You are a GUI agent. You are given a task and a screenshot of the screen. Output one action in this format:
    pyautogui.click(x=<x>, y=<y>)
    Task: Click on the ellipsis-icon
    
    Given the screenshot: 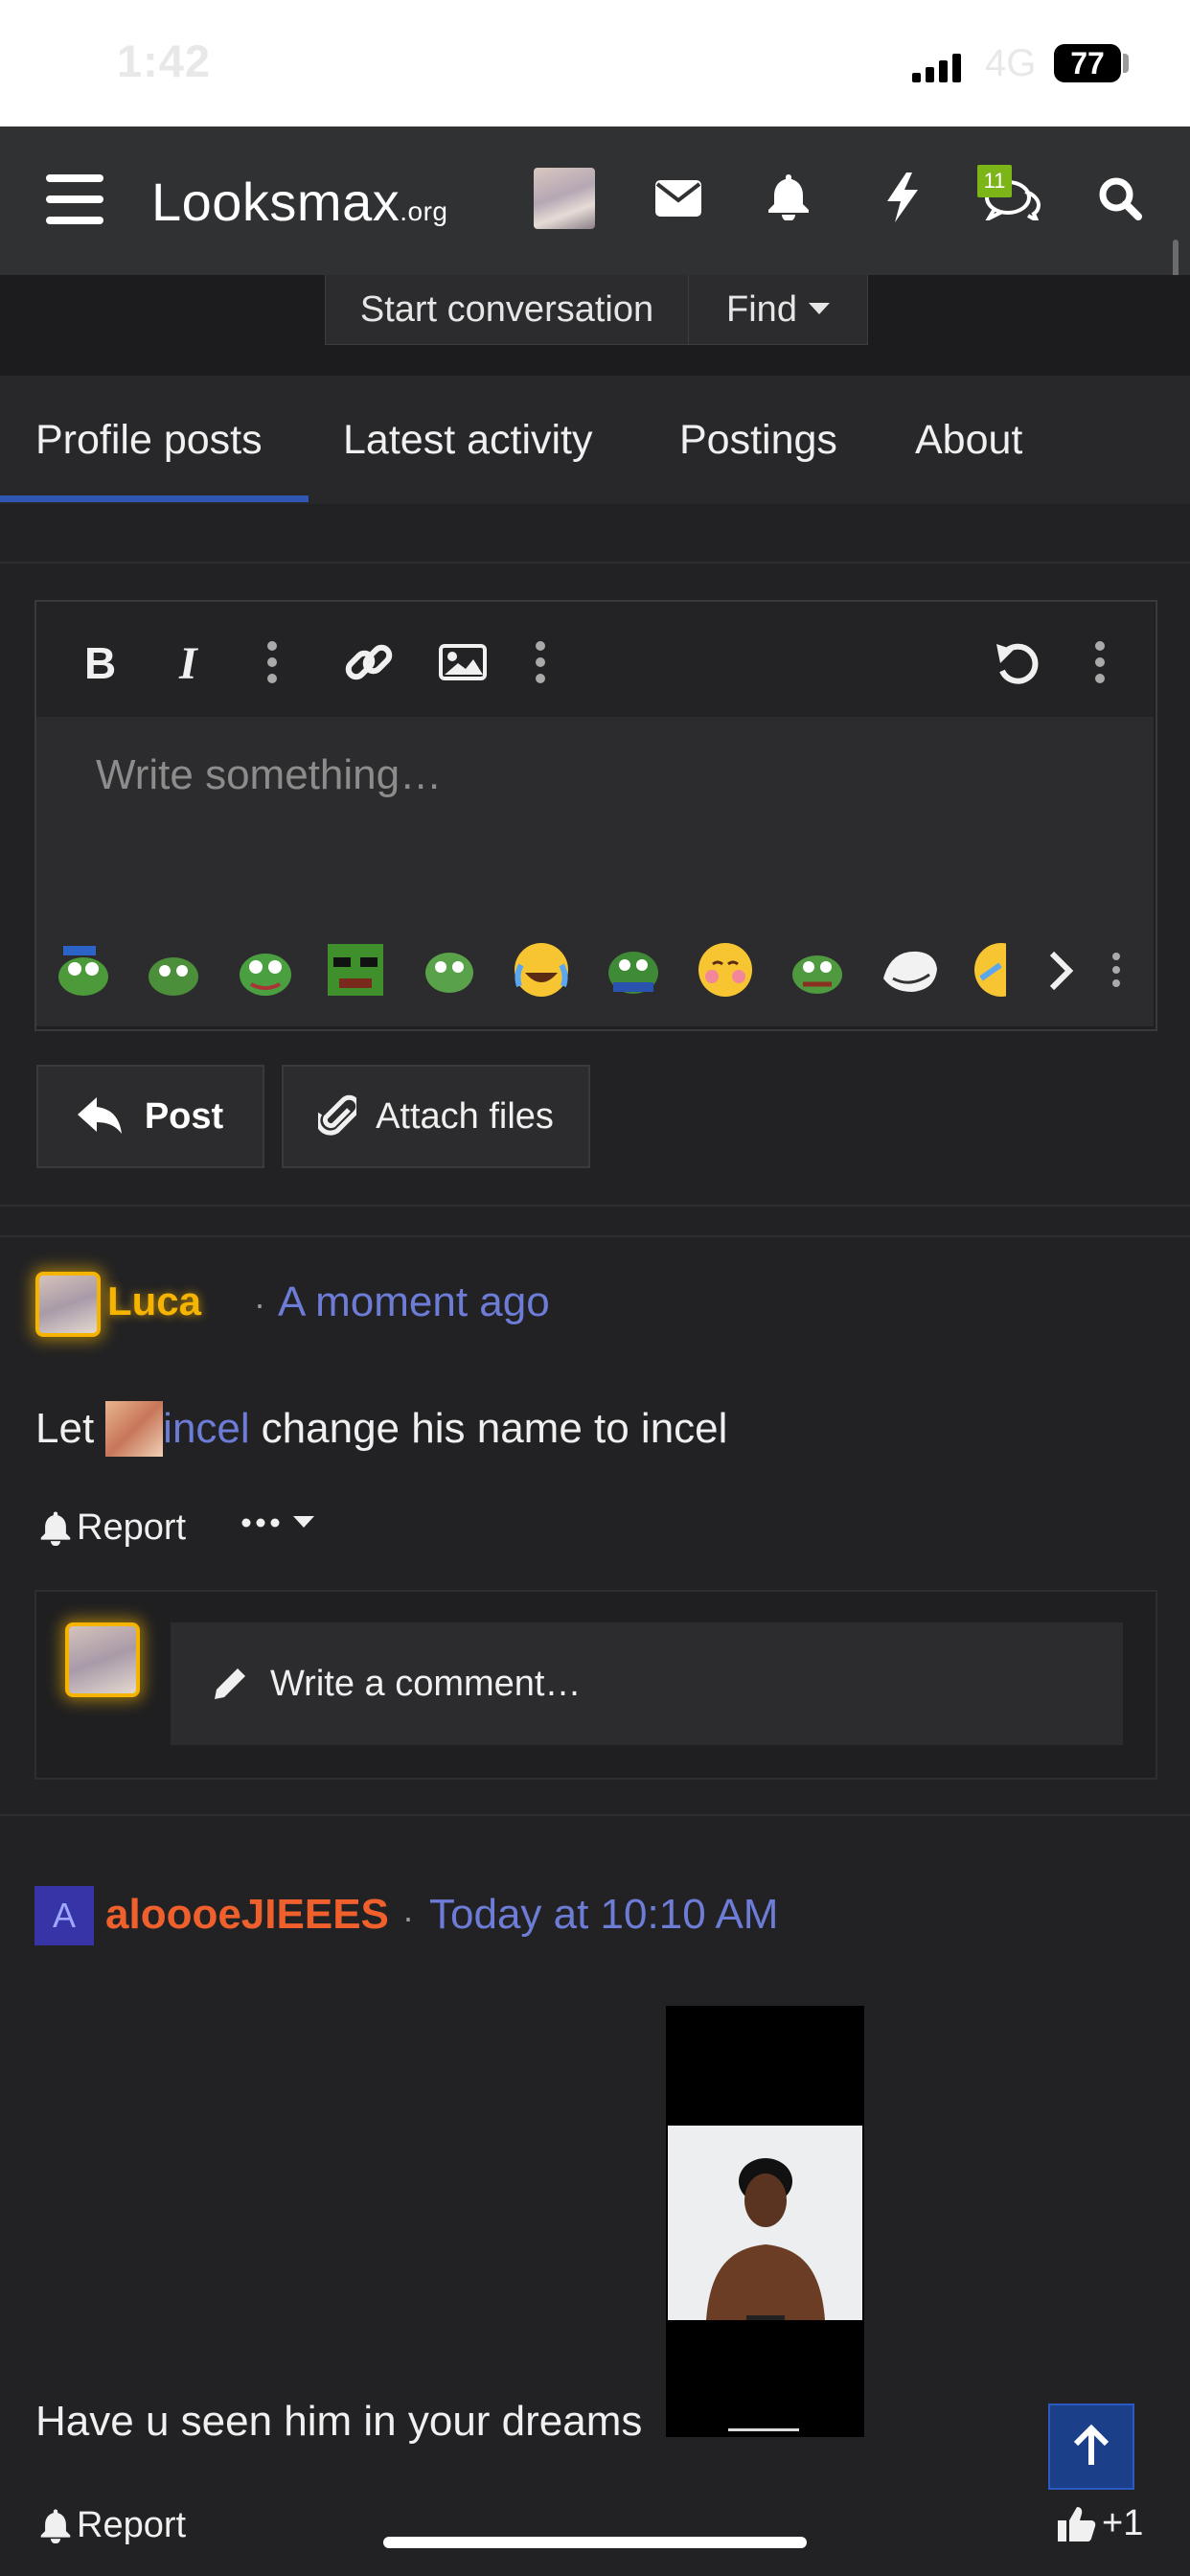 What is the action you would take?
    pyautogui.click(x=261, y=1523)
    